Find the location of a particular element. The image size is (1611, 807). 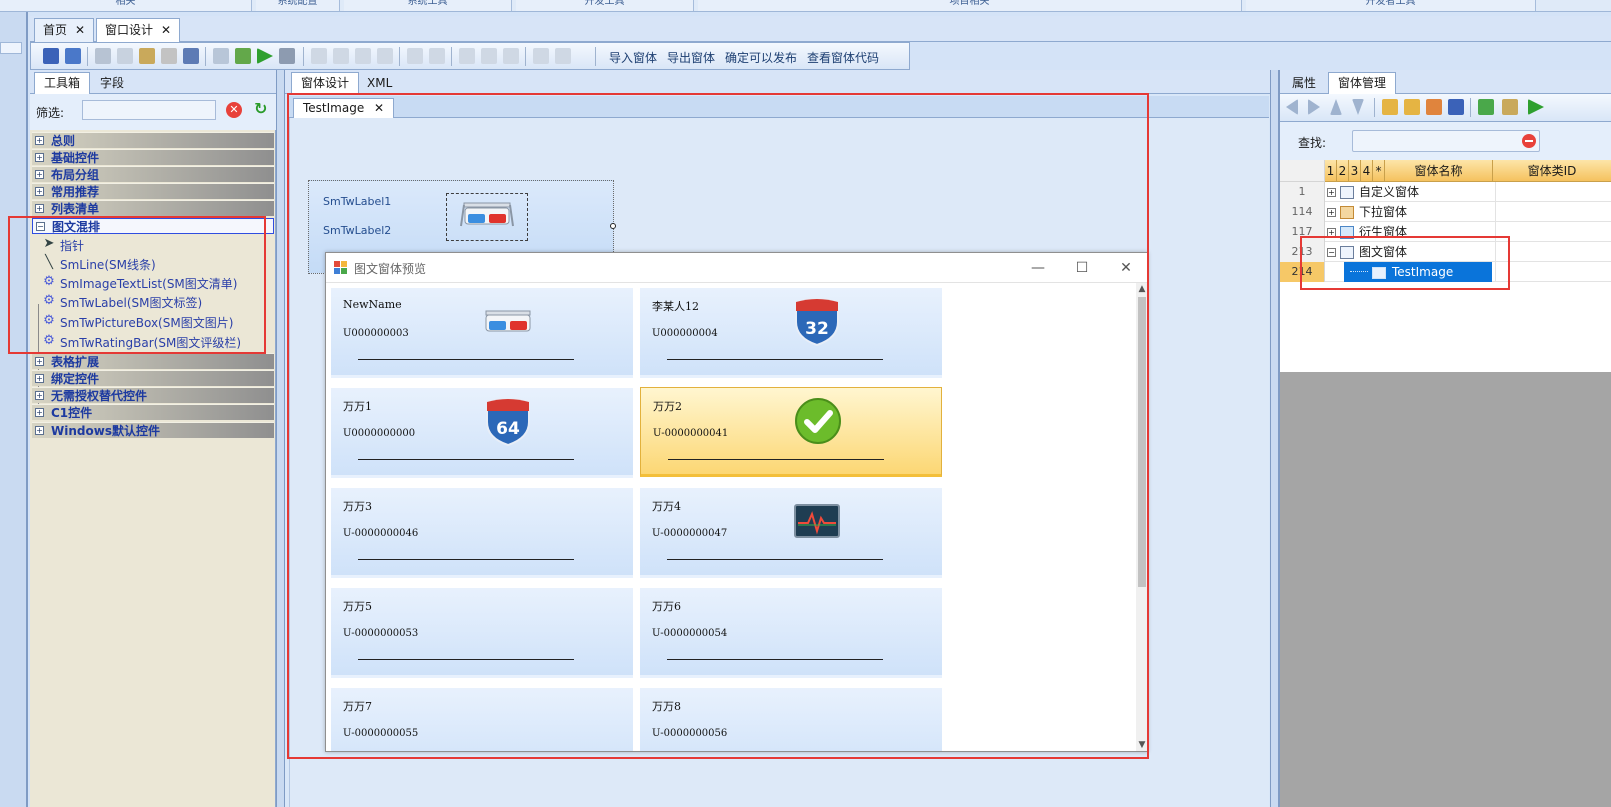

properties-icon is located at coordinates (191, 56).